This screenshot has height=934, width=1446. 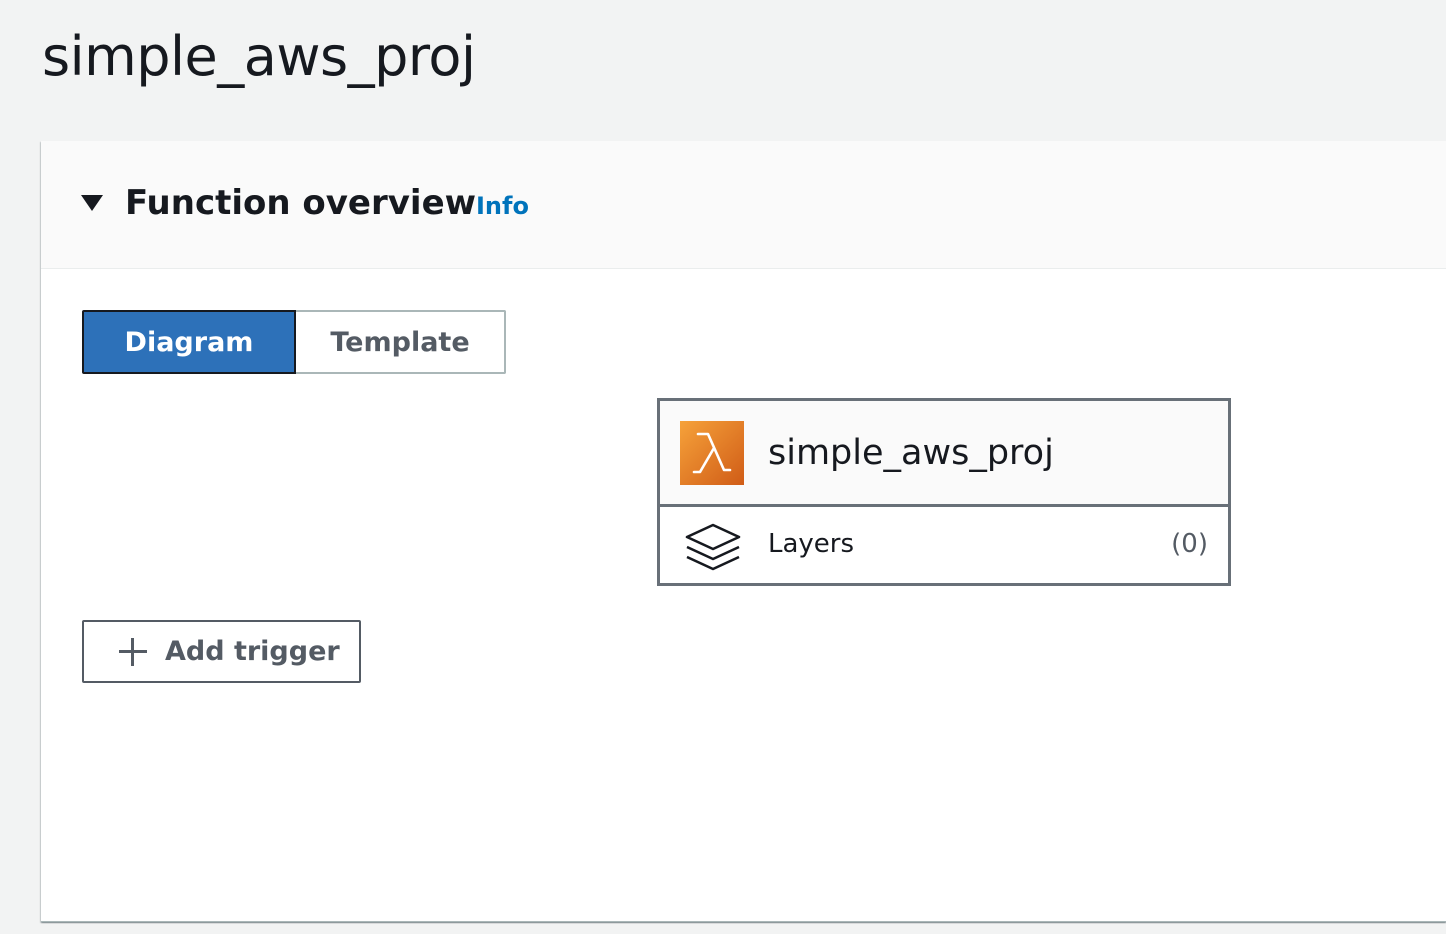 What do you see at coordinates (401, 342) in the screenshot?
I see `tab-template: Template` at bounding box center [401, 342].